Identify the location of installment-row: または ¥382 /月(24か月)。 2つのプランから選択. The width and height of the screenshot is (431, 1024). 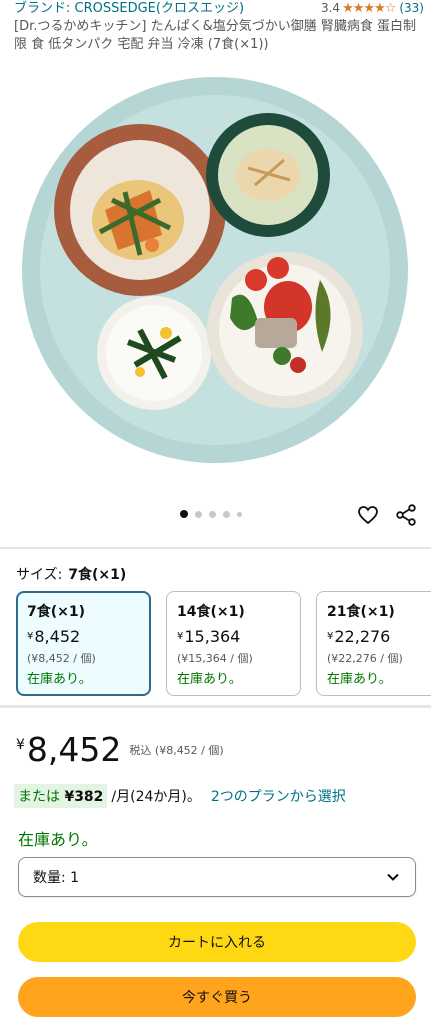
(180, 796).